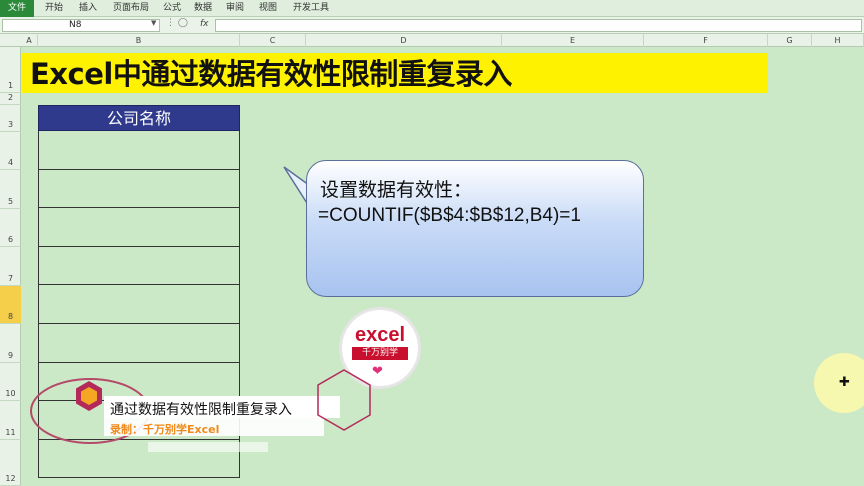 This screenshot has height=486, width=864. Describe the element at coordinates (29, 40) in the screenshot. I see `column-header: A` at that location.